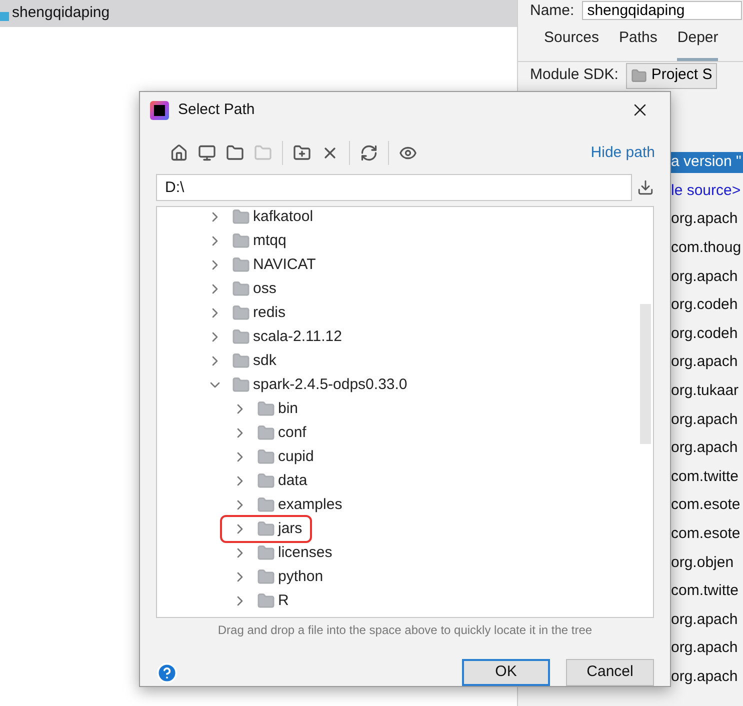  What do you see at coordinates (394, 188) in the screenshot?
I see `path-field: D:\` at bounding box center [394, 188].